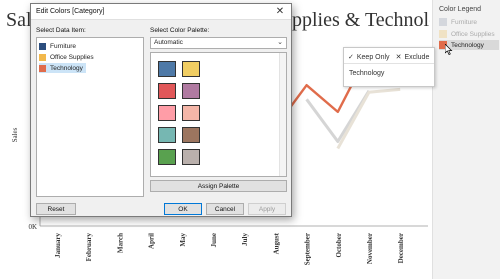  Describe the element at coordinates (339, 245) in the screenshot. I see `x-tick-label: October` at that location.